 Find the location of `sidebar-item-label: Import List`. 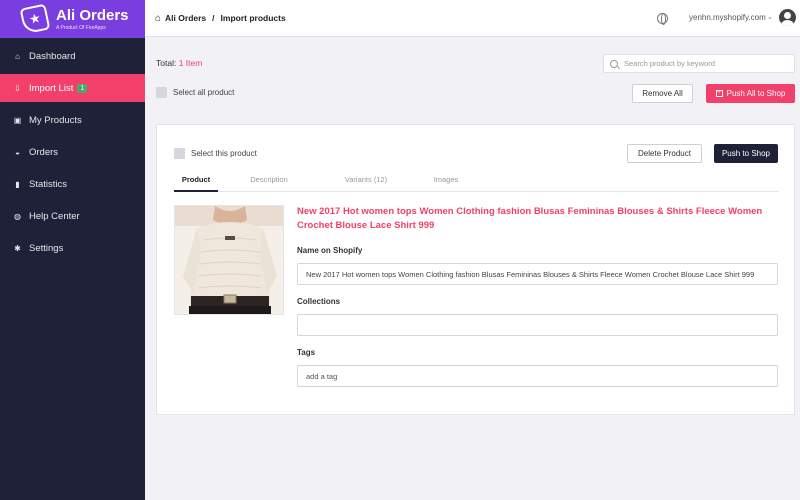

sidebar-item-label: Import List is located at coordinates (51, 88).